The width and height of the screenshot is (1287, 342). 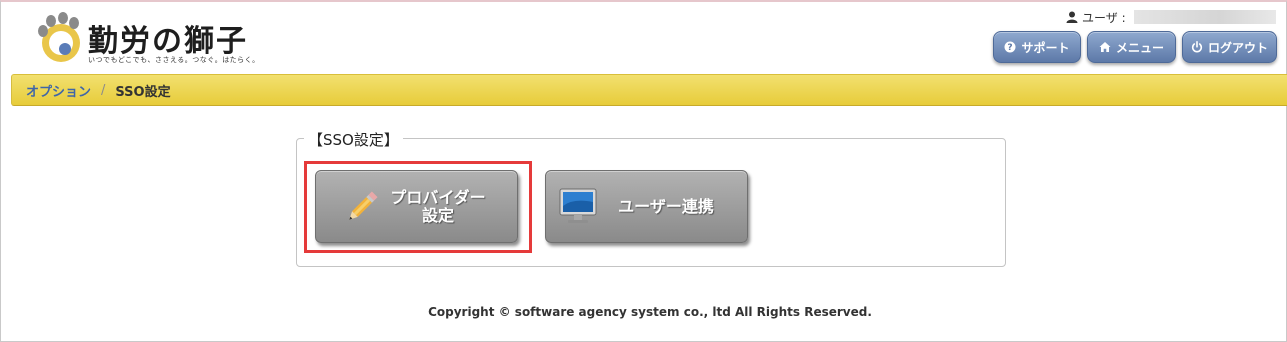 What do you see at coordinates (1197, 47) in the screenshot?
I see `power-icon` at bounding box center [1197, 47].